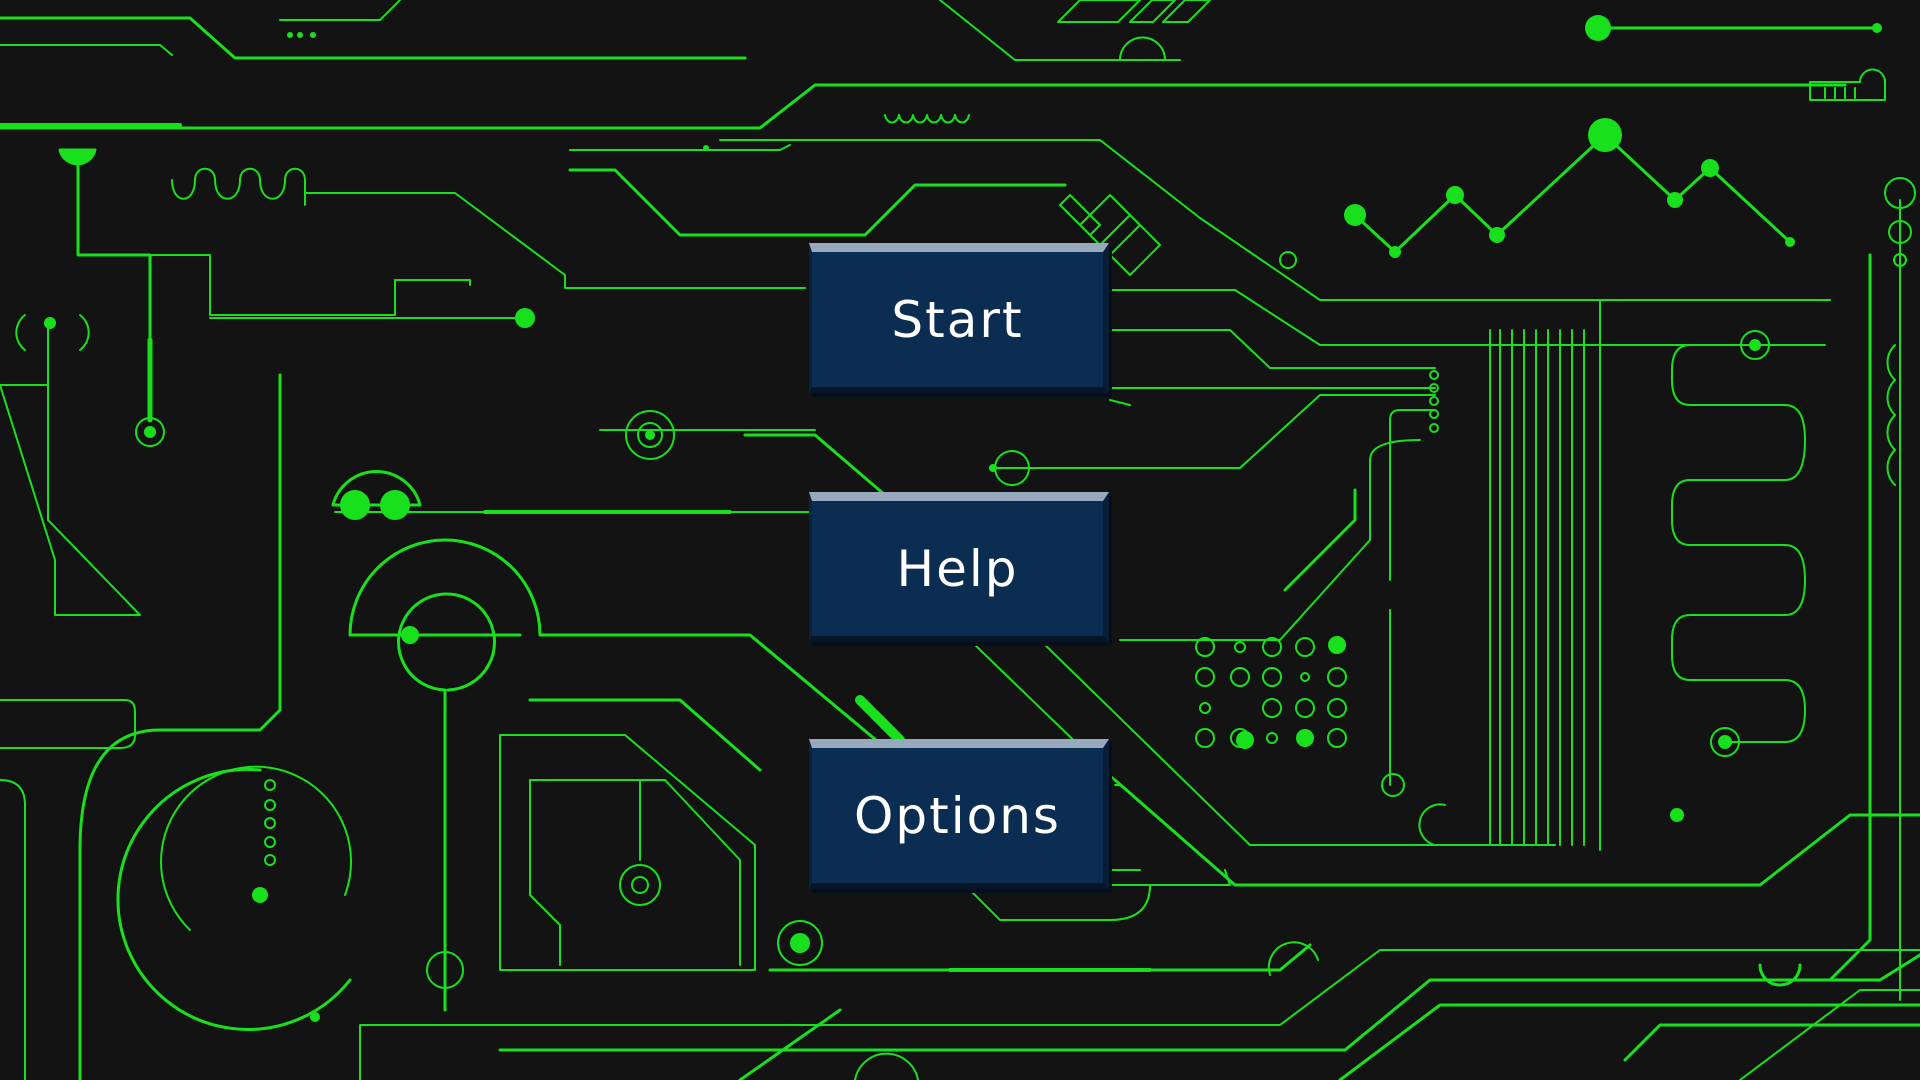  I want to click on options-button: Options, so click(959, 814).